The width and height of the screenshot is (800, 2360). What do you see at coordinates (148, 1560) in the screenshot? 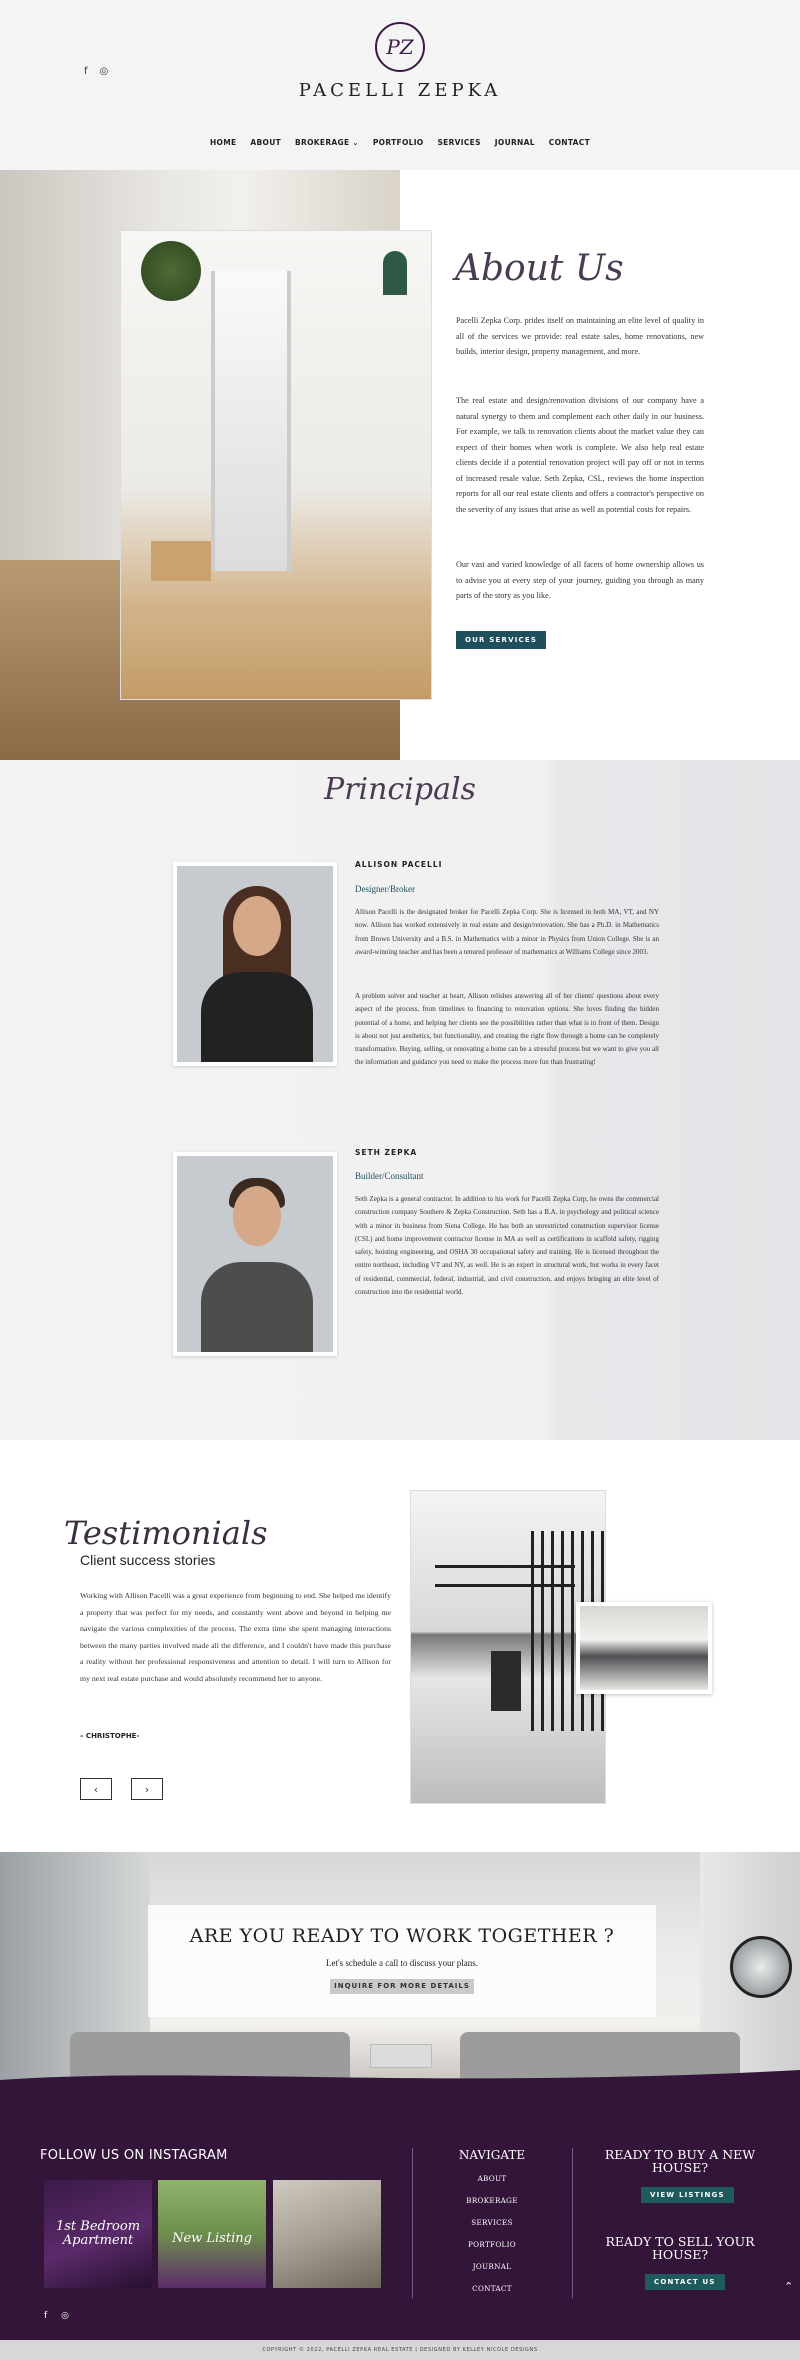
I see `testimonials-subtitle: Client success stories` at bounding box center [148, 1560].